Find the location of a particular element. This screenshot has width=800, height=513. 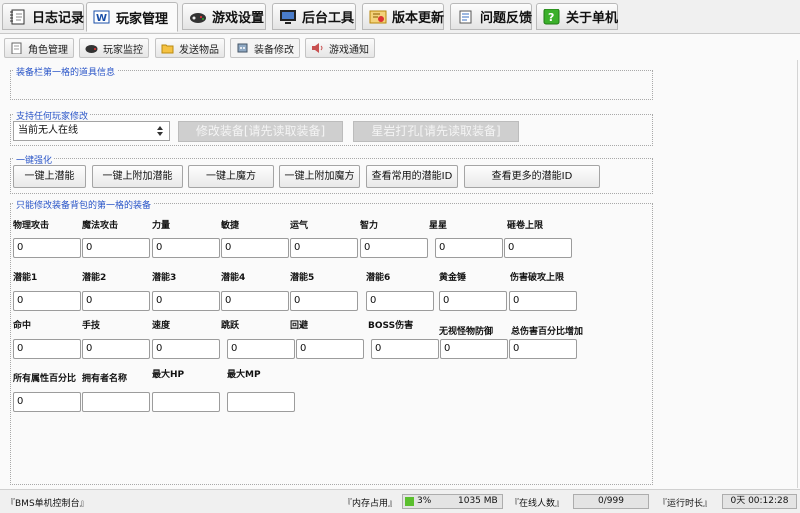

online-label: 『在线人数』 is located at coordinates (537, 504).